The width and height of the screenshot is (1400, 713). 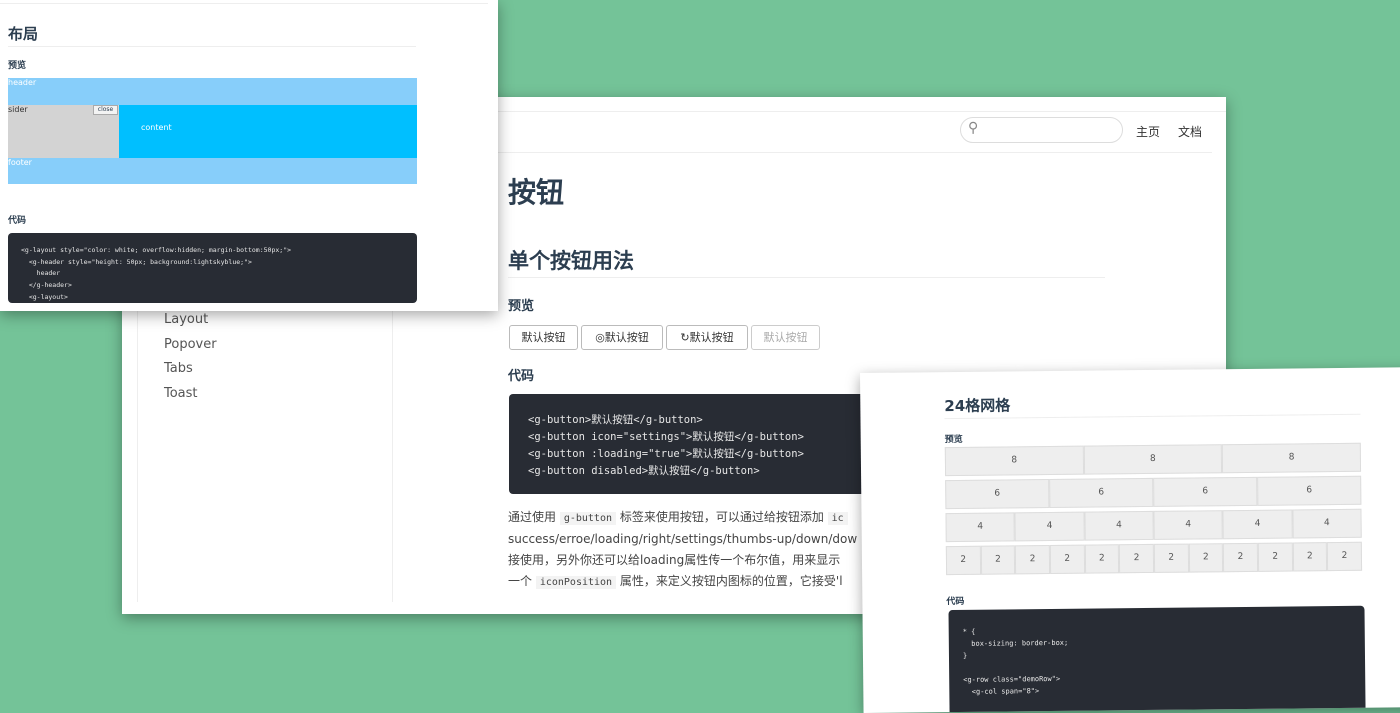 What do you see at coordinates (674, 560) in the screenshot?
I see `text: 接使用，另外你还可以给loading属性传一个布尔值，用来显示` at bounding box center [674, 560].